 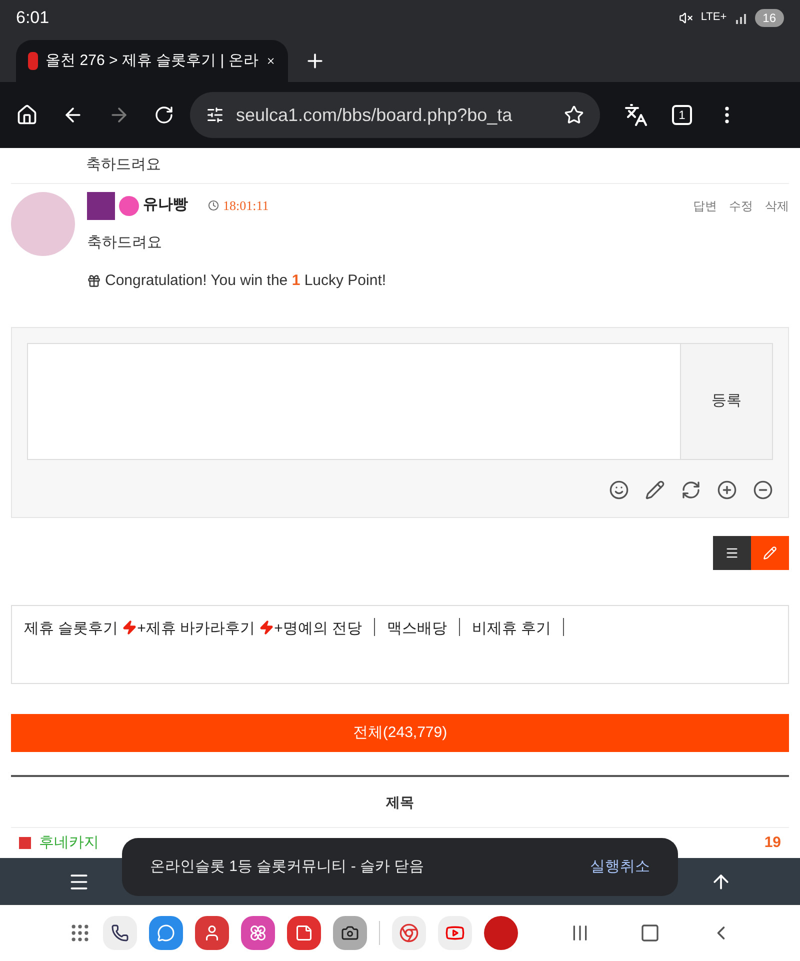 What do you see at coordinates (619, 490) in the screenshot?
I see `emoji-icon` at bounding box center [619, 490].